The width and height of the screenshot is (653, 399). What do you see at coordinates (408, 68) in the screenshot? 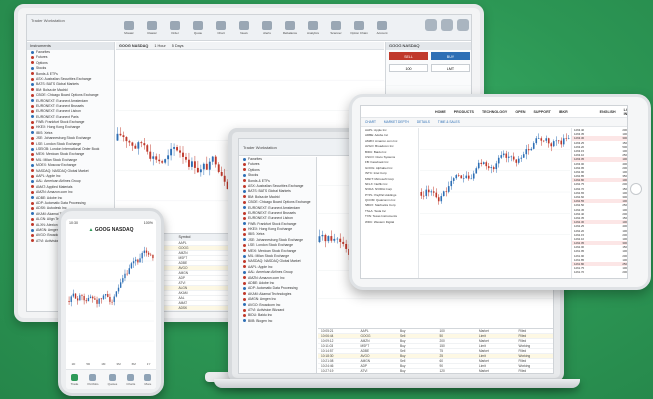
I see `quantity-field: 100` at bounding box center [408, 68].